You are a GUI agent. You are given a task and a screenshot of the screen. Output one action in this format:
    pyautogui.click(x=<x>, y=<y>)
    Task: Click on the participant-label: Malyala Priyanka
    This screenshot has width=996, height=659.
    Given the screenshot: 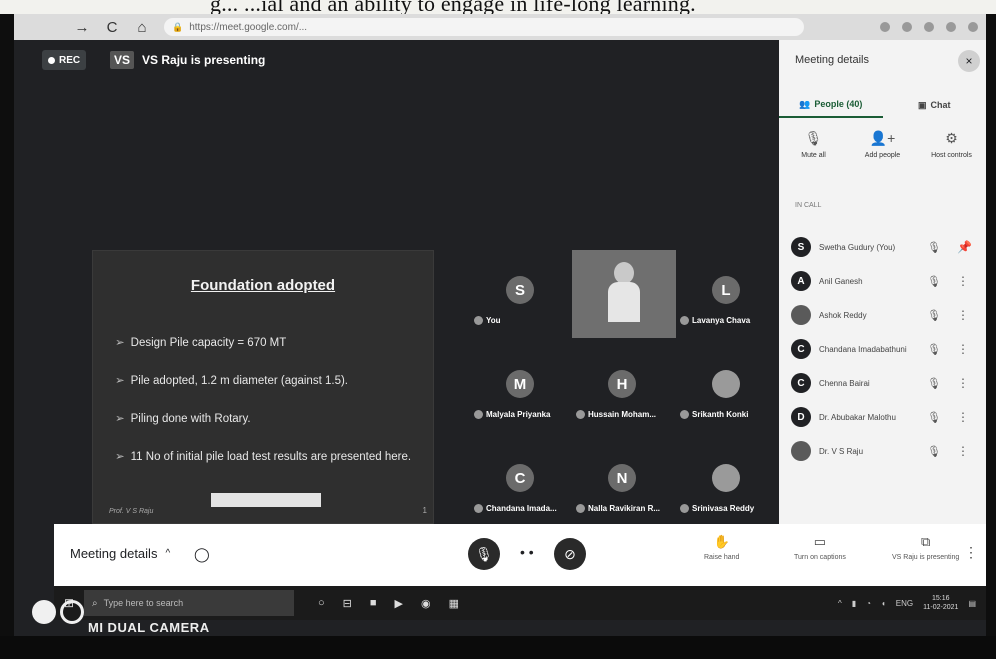 What is the action you would take?
    pyautogui.click(x=512, y=414)
    